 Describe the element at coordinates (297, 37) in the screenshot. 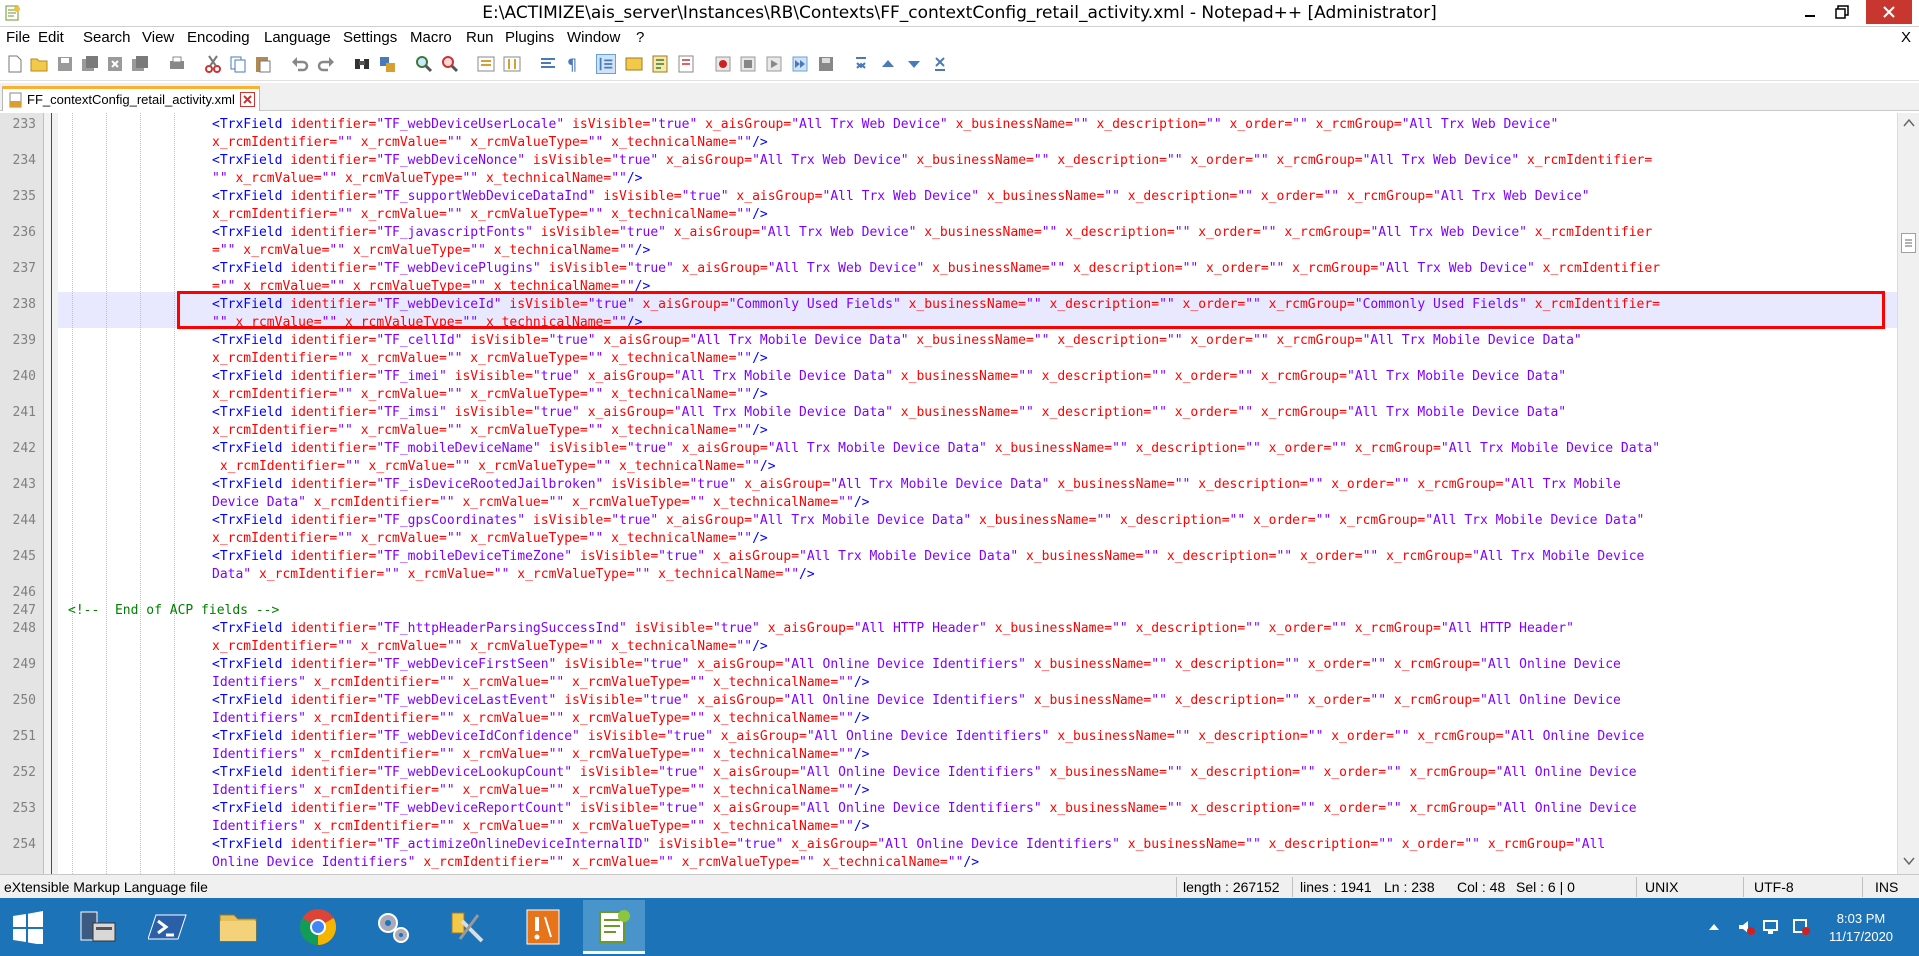

I see `menu-language: Language` at that location.